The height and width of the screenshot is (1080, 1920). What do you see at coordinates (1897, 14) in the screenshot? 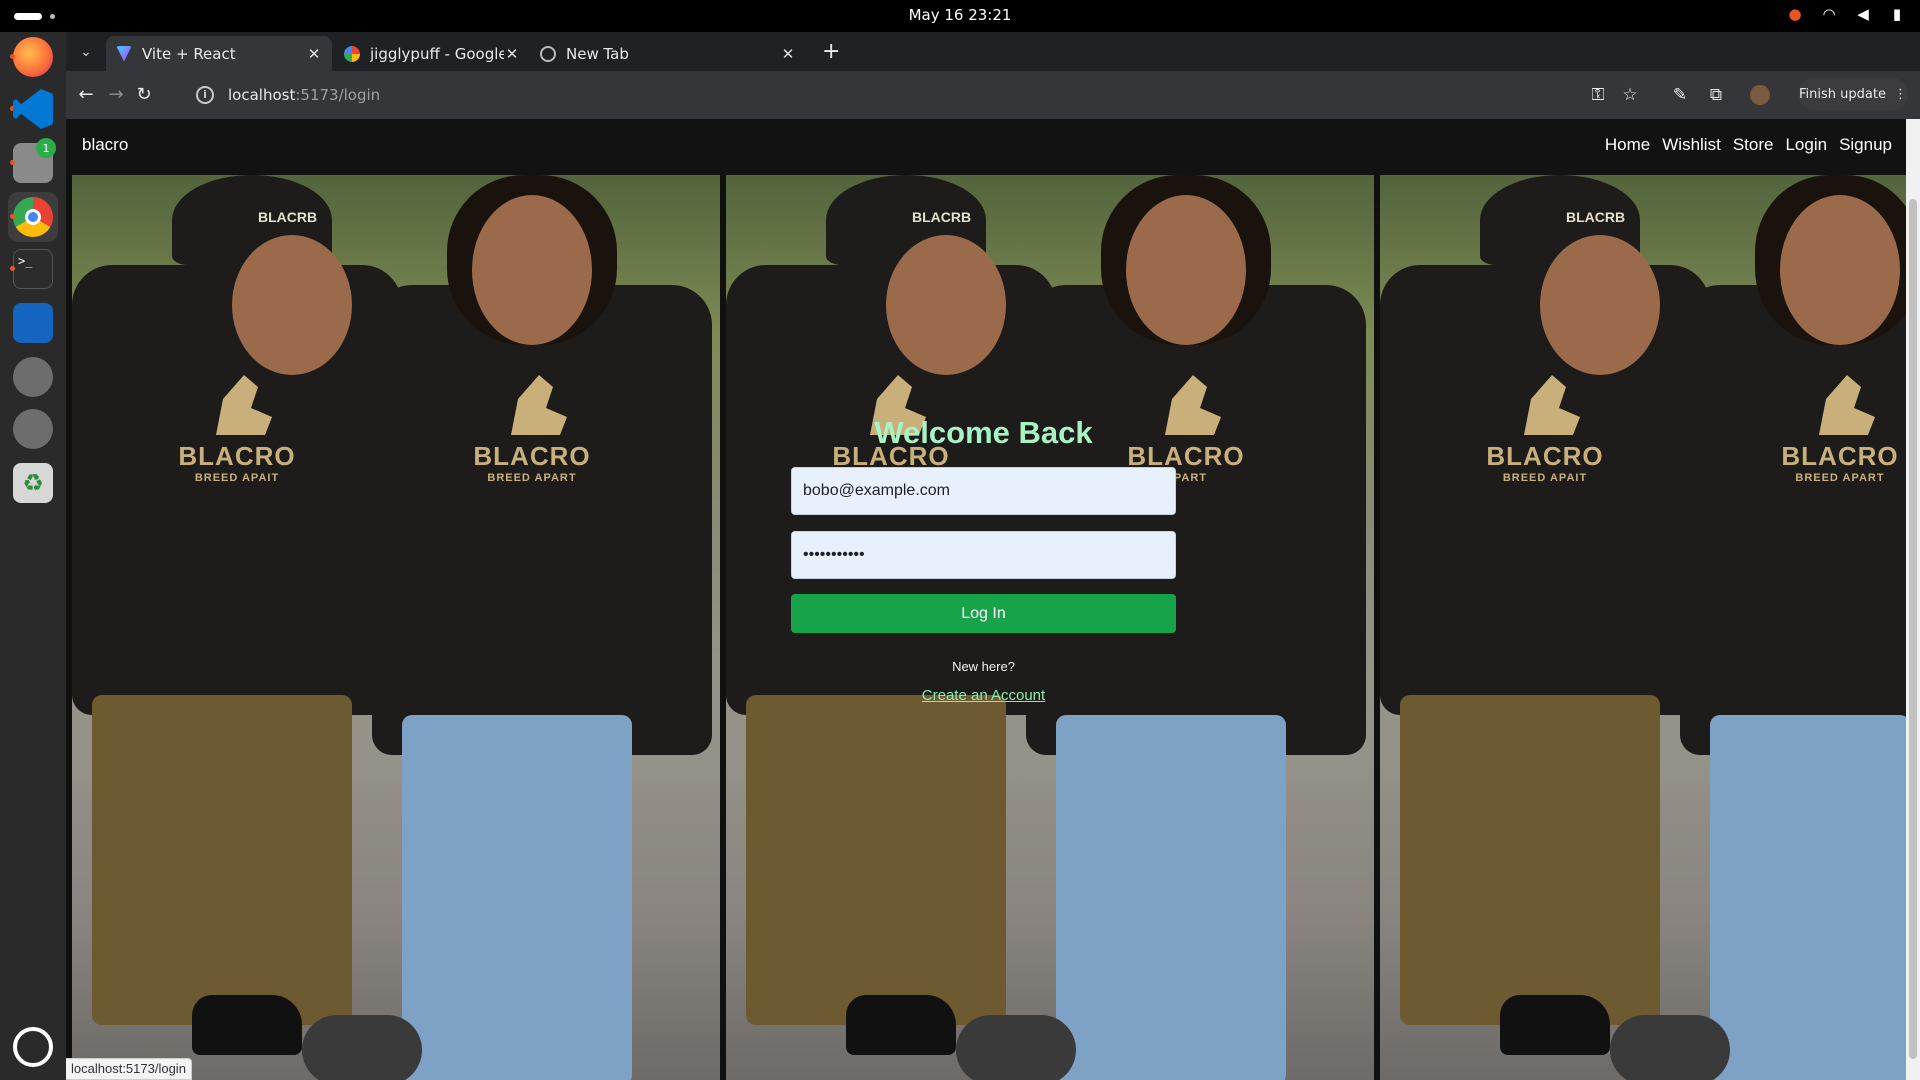
I see `battery-icon: ▮` at bounding box center [1897, 14].